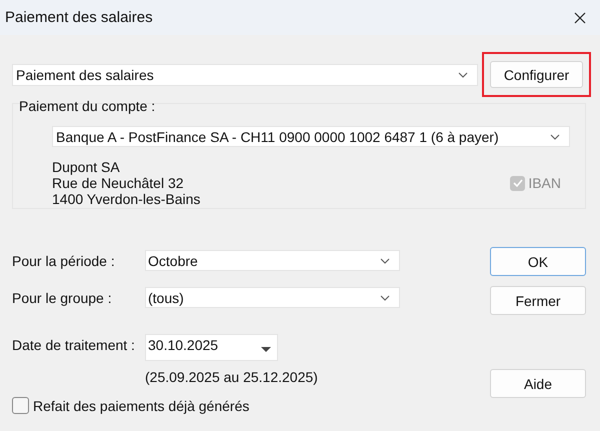  I want to click on field-label: Pour la période :, so click(64, 260).